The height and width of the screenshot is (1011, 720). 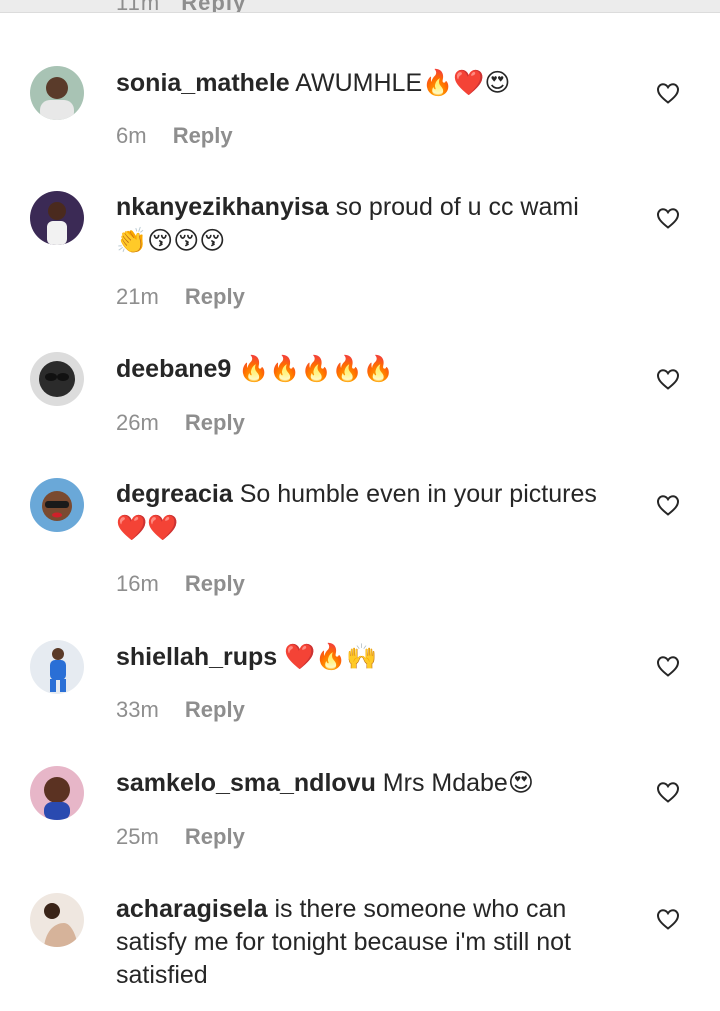 I want to click on comment-emoji: ❤️🔥🙌, so click(x=331, y=656).